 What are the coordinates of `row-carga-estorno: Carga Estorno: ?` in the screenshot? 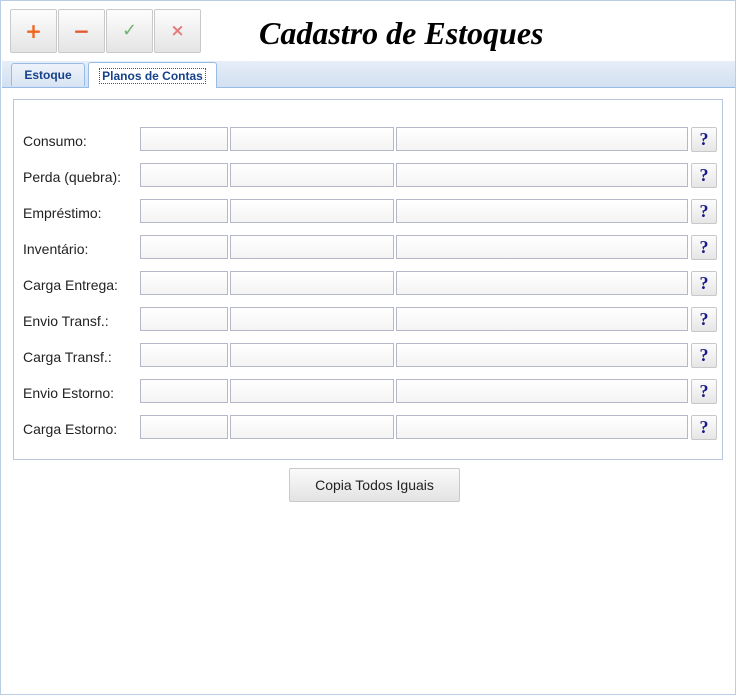 It's located at (368, 429).